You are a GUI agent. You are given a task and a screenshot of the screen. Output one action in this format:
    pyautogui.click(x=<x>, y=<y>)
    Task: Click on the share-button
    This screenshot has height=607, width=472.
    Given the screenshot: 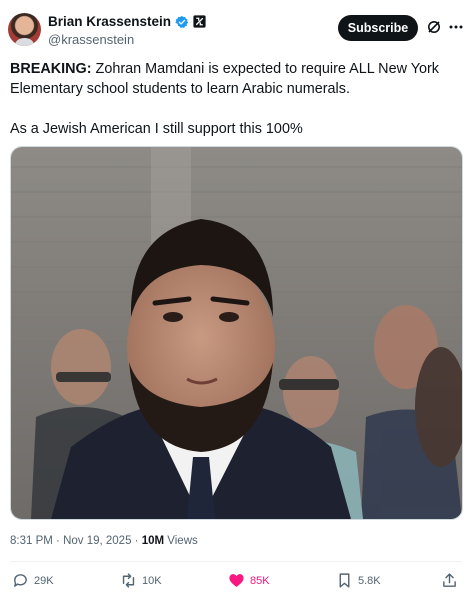 What is the action you would take?
    pyautogui.click(x=449, y=580)
    